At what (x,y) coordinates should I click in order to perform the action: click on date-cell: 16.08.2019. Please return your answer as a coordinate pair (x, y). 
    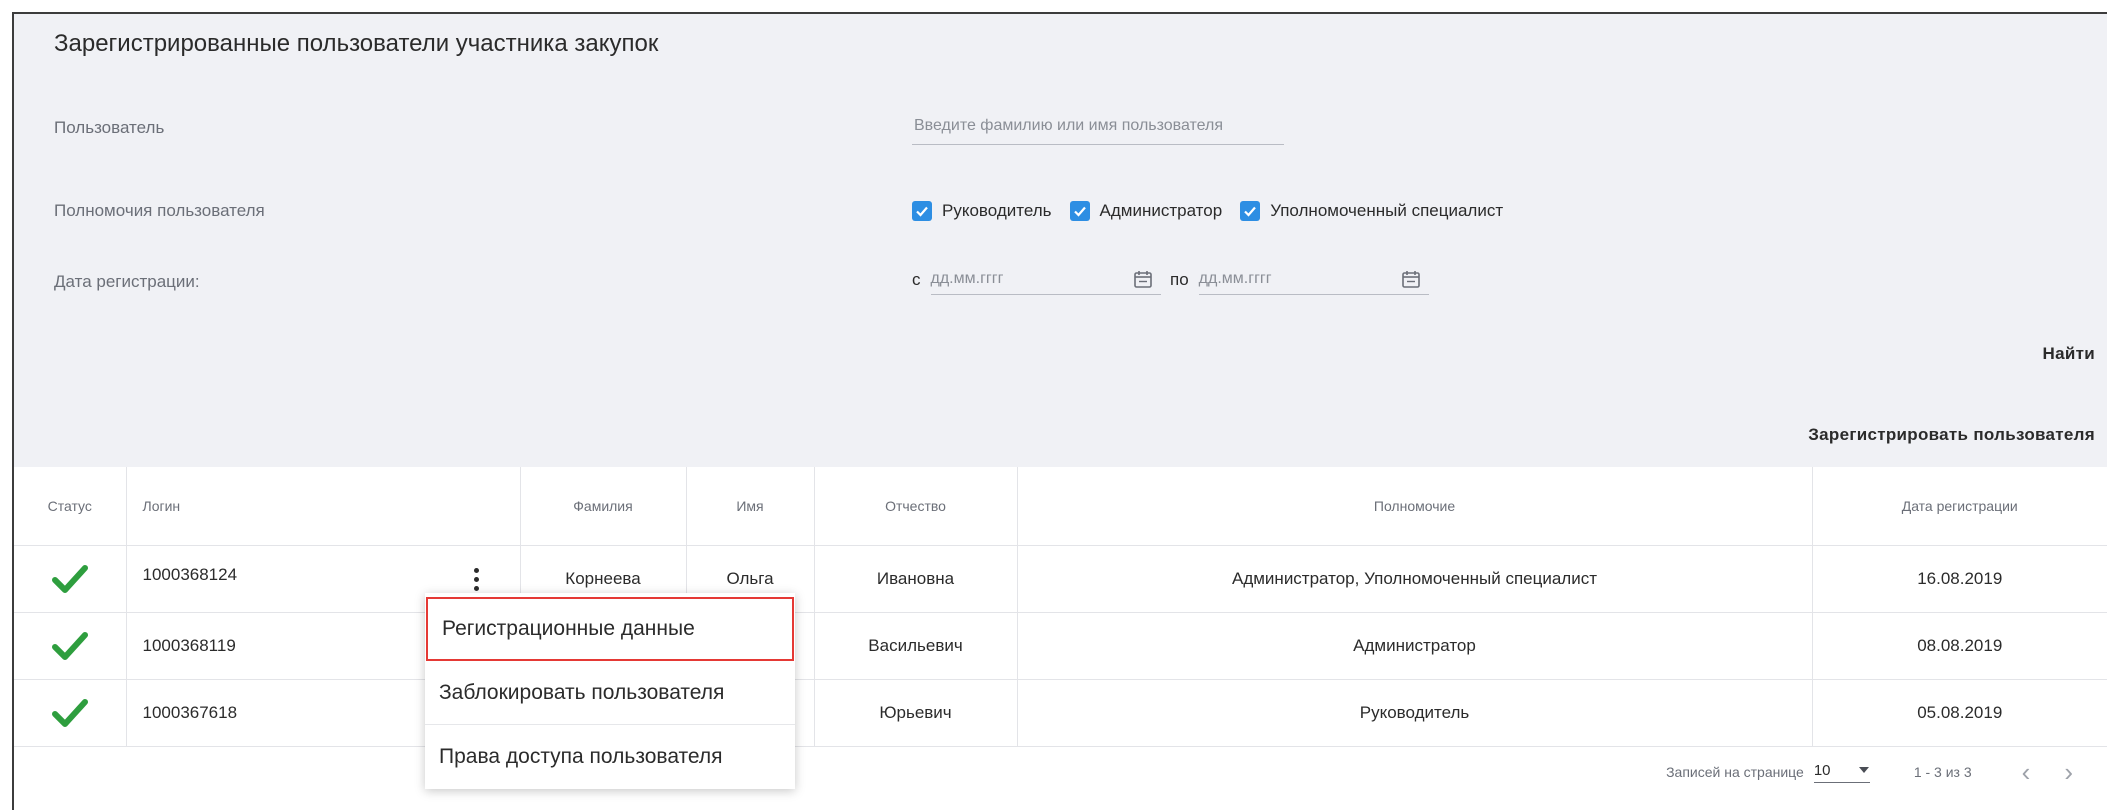
    Looking at the image, I should click on (1959, 579).